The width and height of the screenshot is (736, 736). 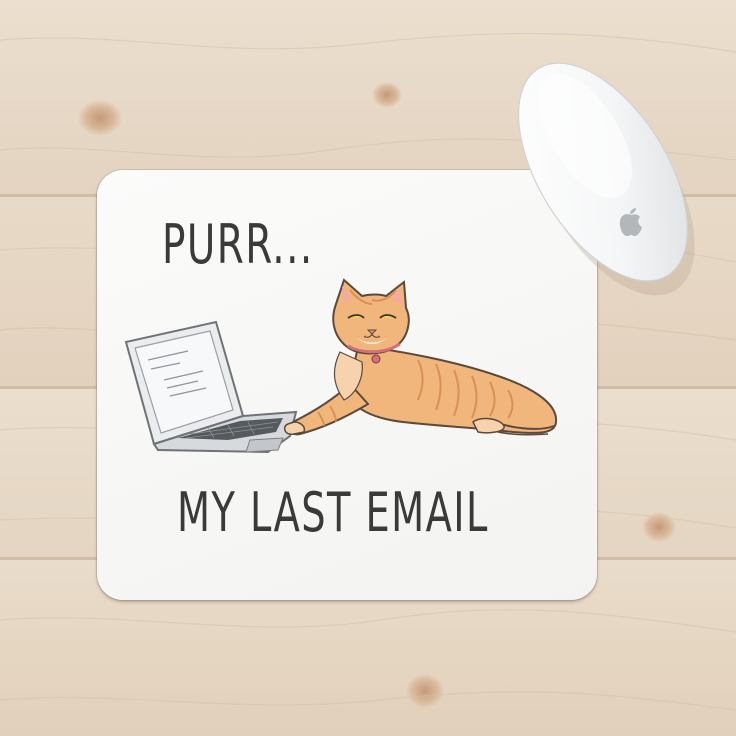 I want to click on apple-logo-icon, so click(x=630, y=222).